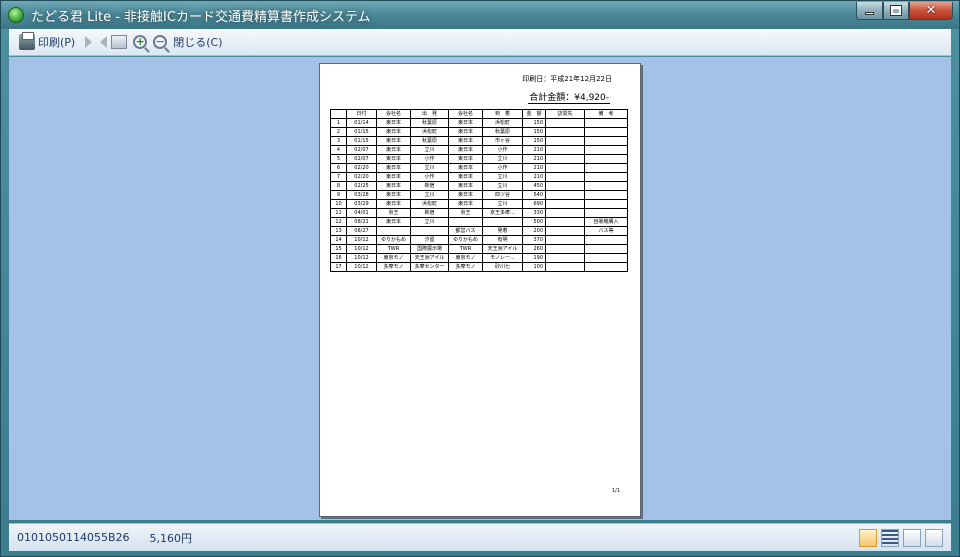 This screenshot has height=557, width=960. I want to click on table-row: 16 10/12 東京モノ 天王洲アイル 東京モノ モノレー… 190, so click(479, 258).